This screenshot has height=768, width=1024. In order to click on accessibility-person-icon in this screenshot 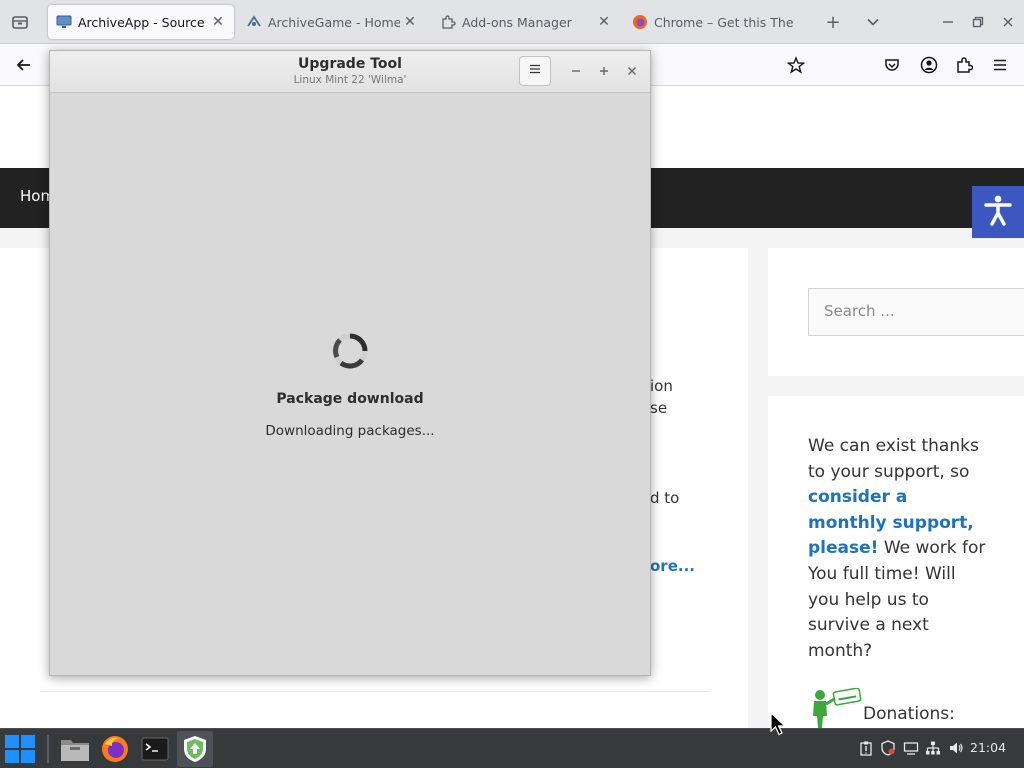, I will do `click(998, 212)`.